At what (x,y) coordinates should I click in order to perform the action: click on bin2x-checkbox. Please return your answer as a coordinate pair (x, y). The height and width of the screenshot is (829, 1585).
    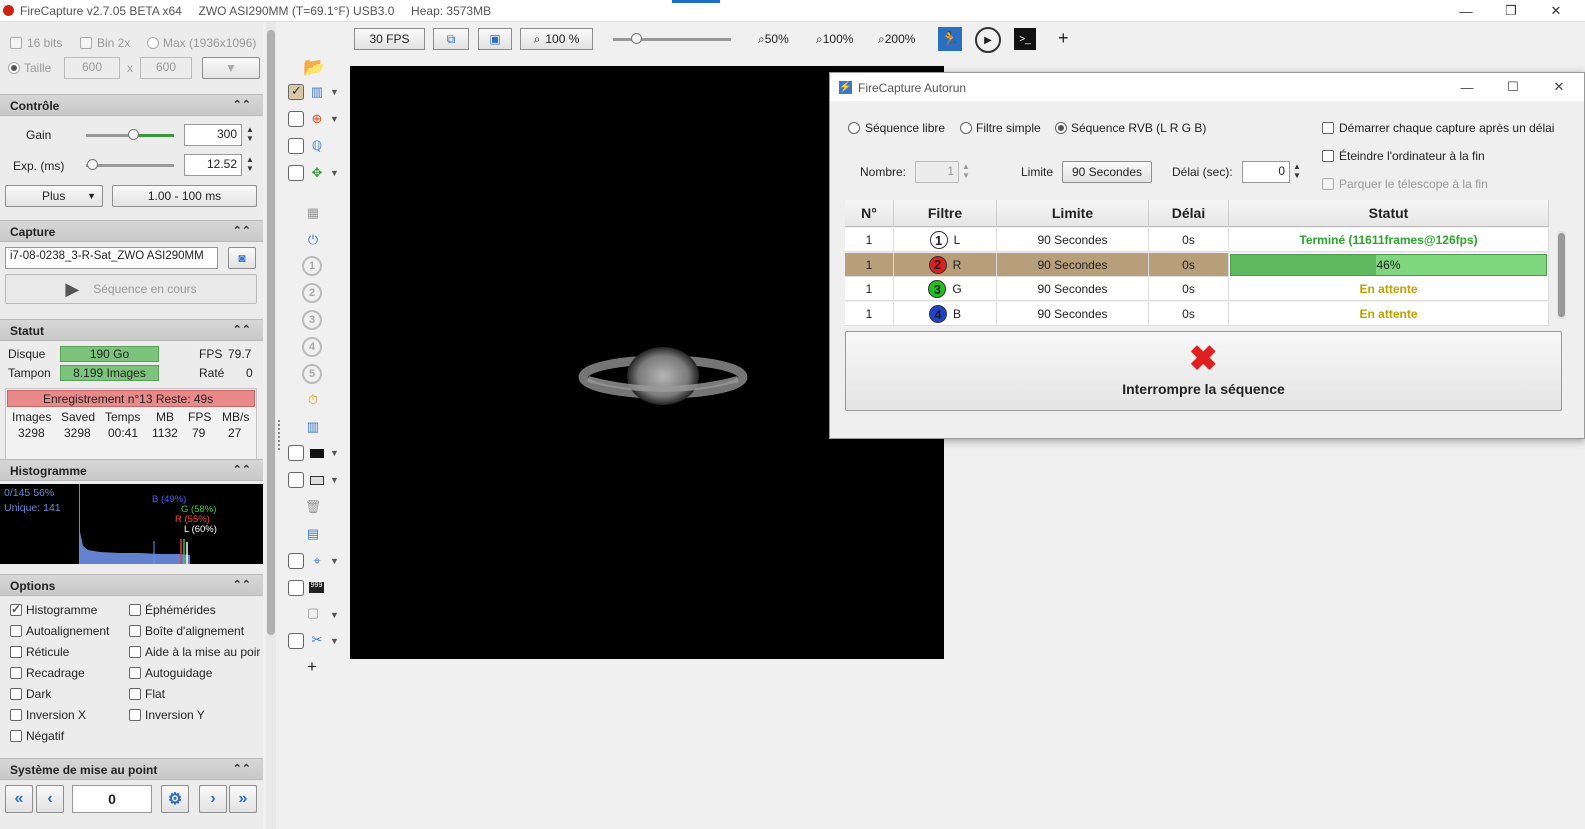
    Looking at the image, I should click on (86, 43).